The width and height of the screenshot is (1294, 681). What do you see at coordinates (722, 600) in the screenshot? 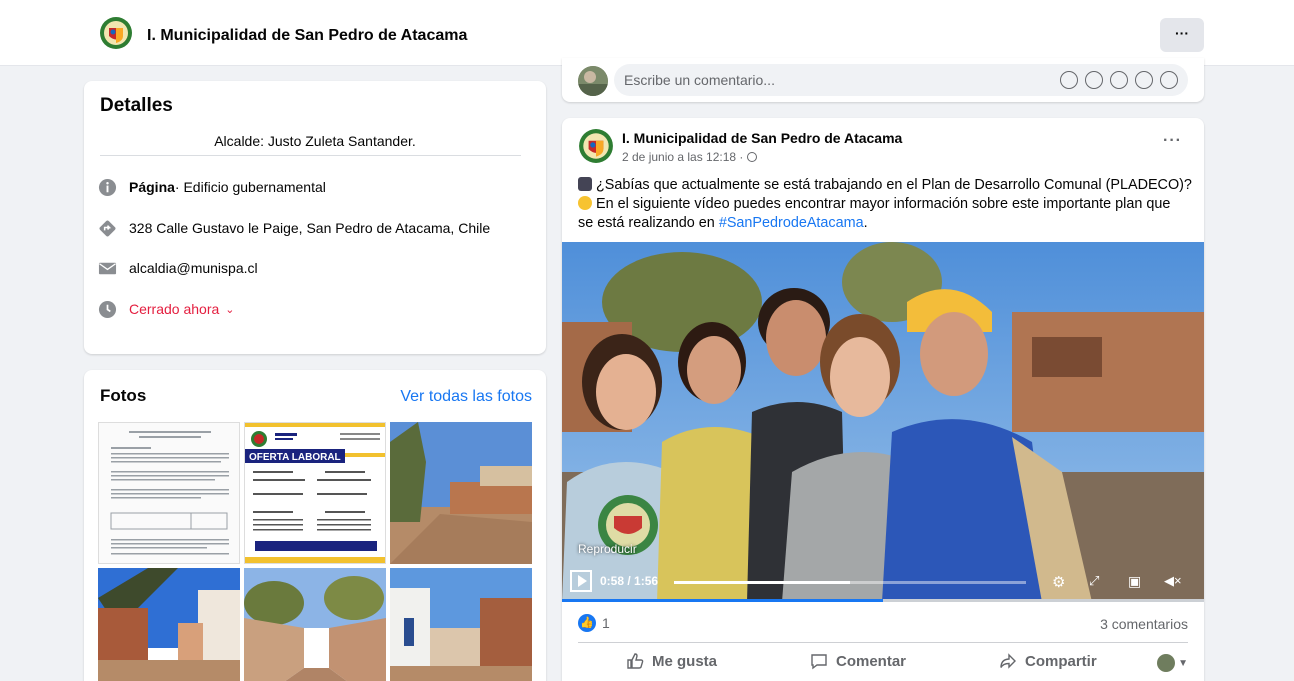
I see `progress-fill` at bounding box center [722, 600].